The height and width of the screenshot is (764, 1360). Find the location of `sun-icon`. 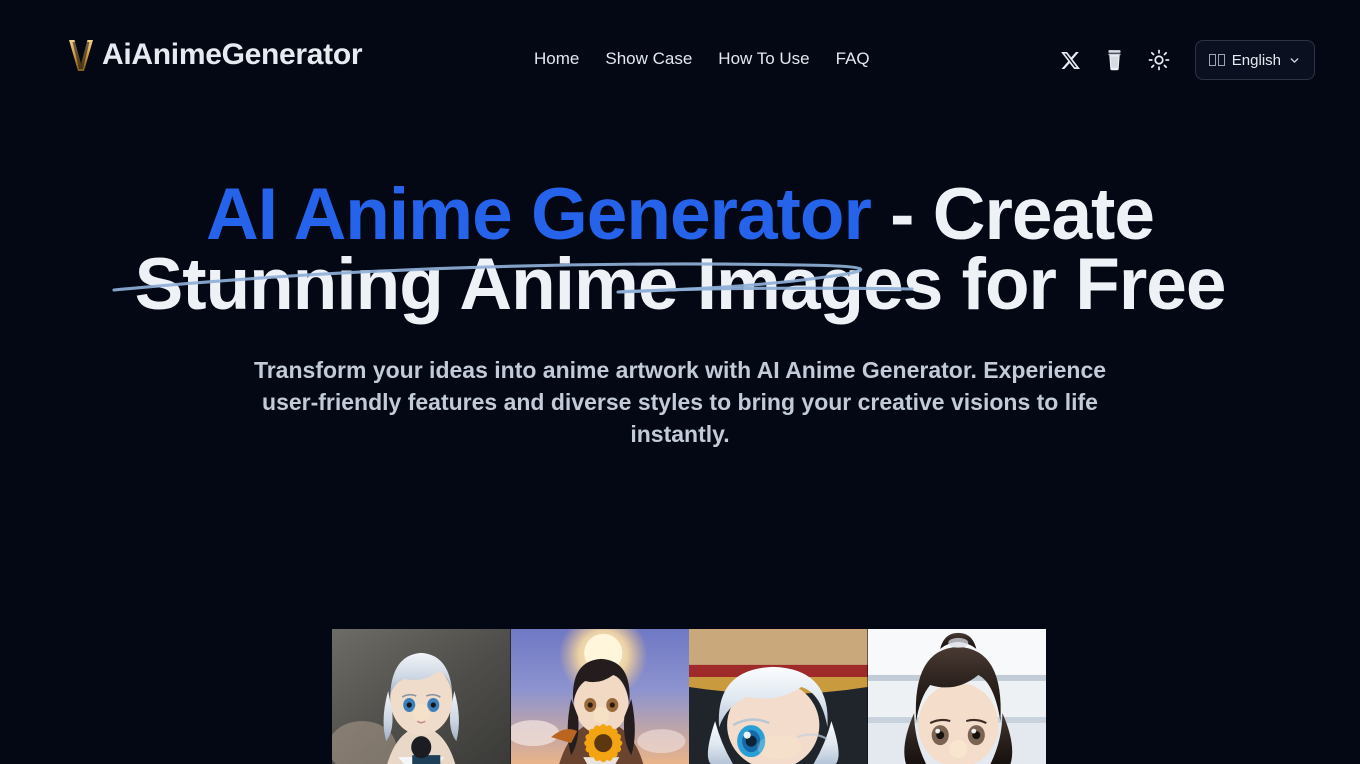

sun-icon is located at coordinates (1159, 60).